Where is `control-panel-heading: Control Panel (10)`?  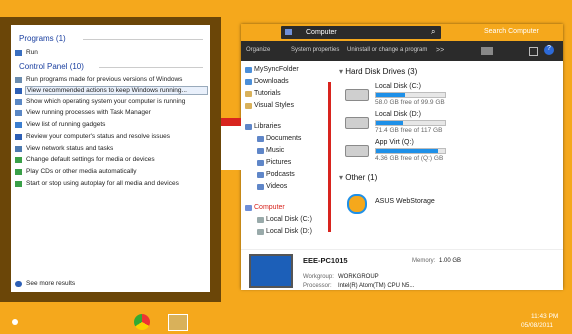
control-panel-heading: Control Panel (10) is located at coordinates (51, 66).